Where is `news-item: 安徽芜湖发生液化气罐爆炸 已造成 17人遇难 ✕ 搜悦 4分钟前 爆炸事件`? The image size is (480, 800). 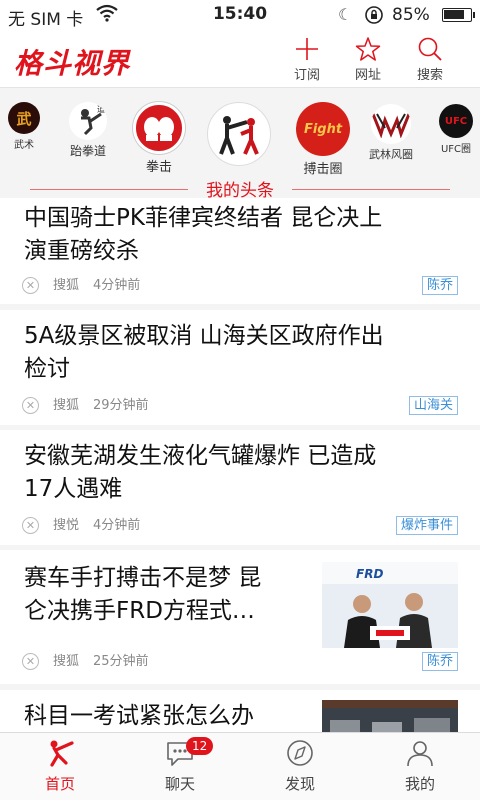 news-item: 安徽芜湖发生液化气罐爆炸 已造成 17人遇难 ✕ 搜悦 4分钟前 爆炸事件 is located at coordinates (240, 487).